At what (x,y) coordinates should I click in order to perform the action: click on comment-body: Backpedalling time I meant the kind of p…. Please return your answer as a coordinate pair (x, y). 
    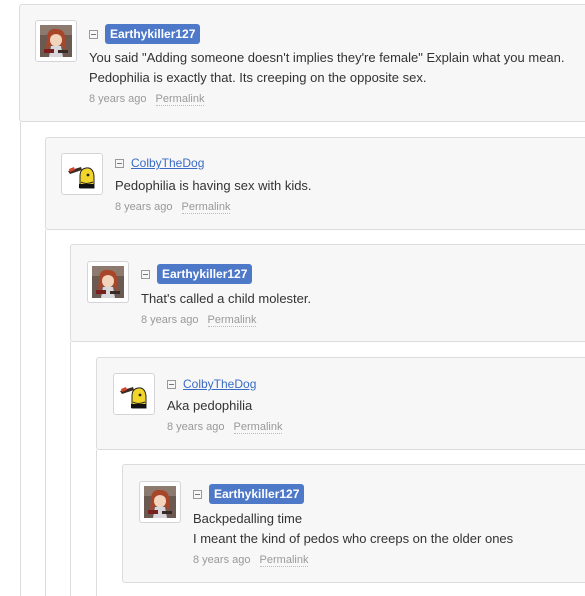
    Looking at the image, I should click on (353, 529).